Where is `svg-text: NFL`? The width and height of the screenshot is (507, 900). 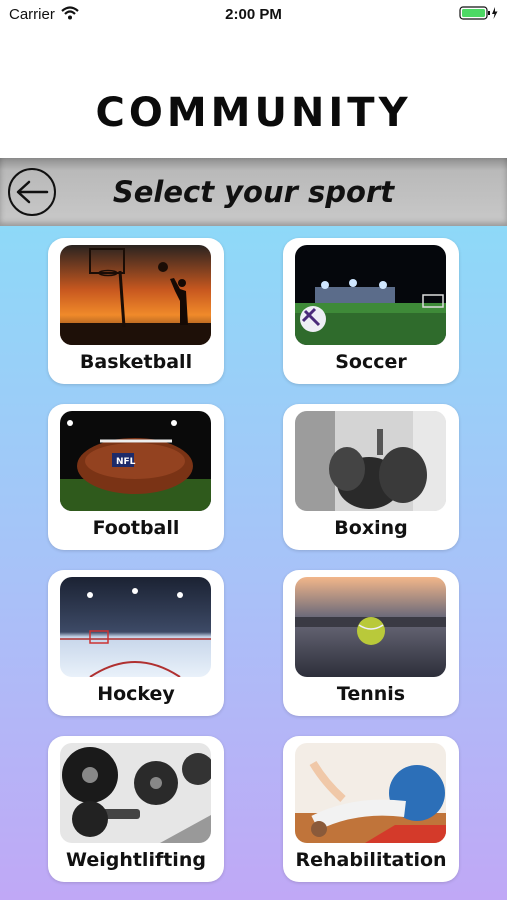 svg-text: NFL is located at coordinates (126, 462).